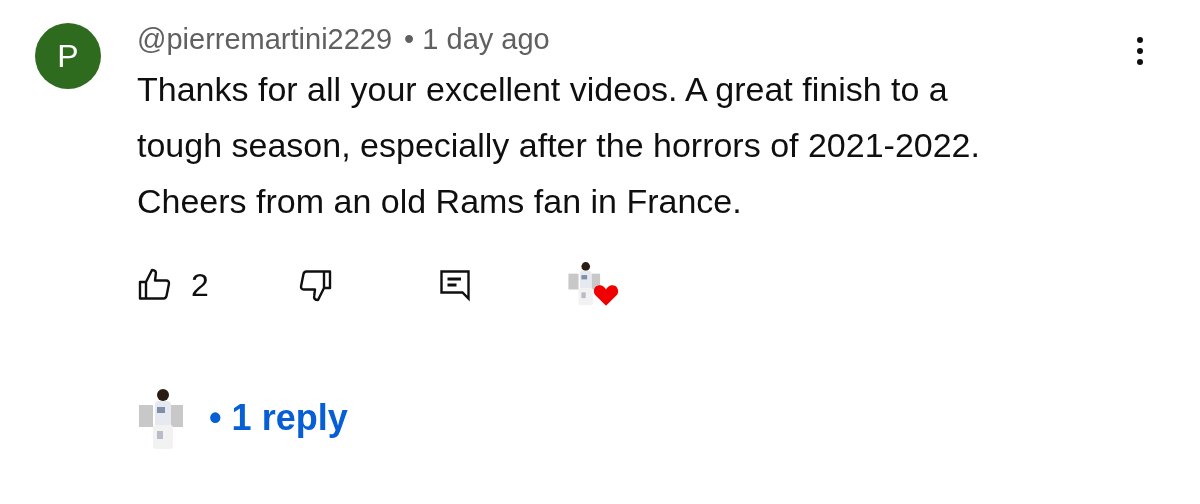 The width and height of the screenshot is (1200, 504). I want to click on thumbs-down-icon, so click(315, 285).